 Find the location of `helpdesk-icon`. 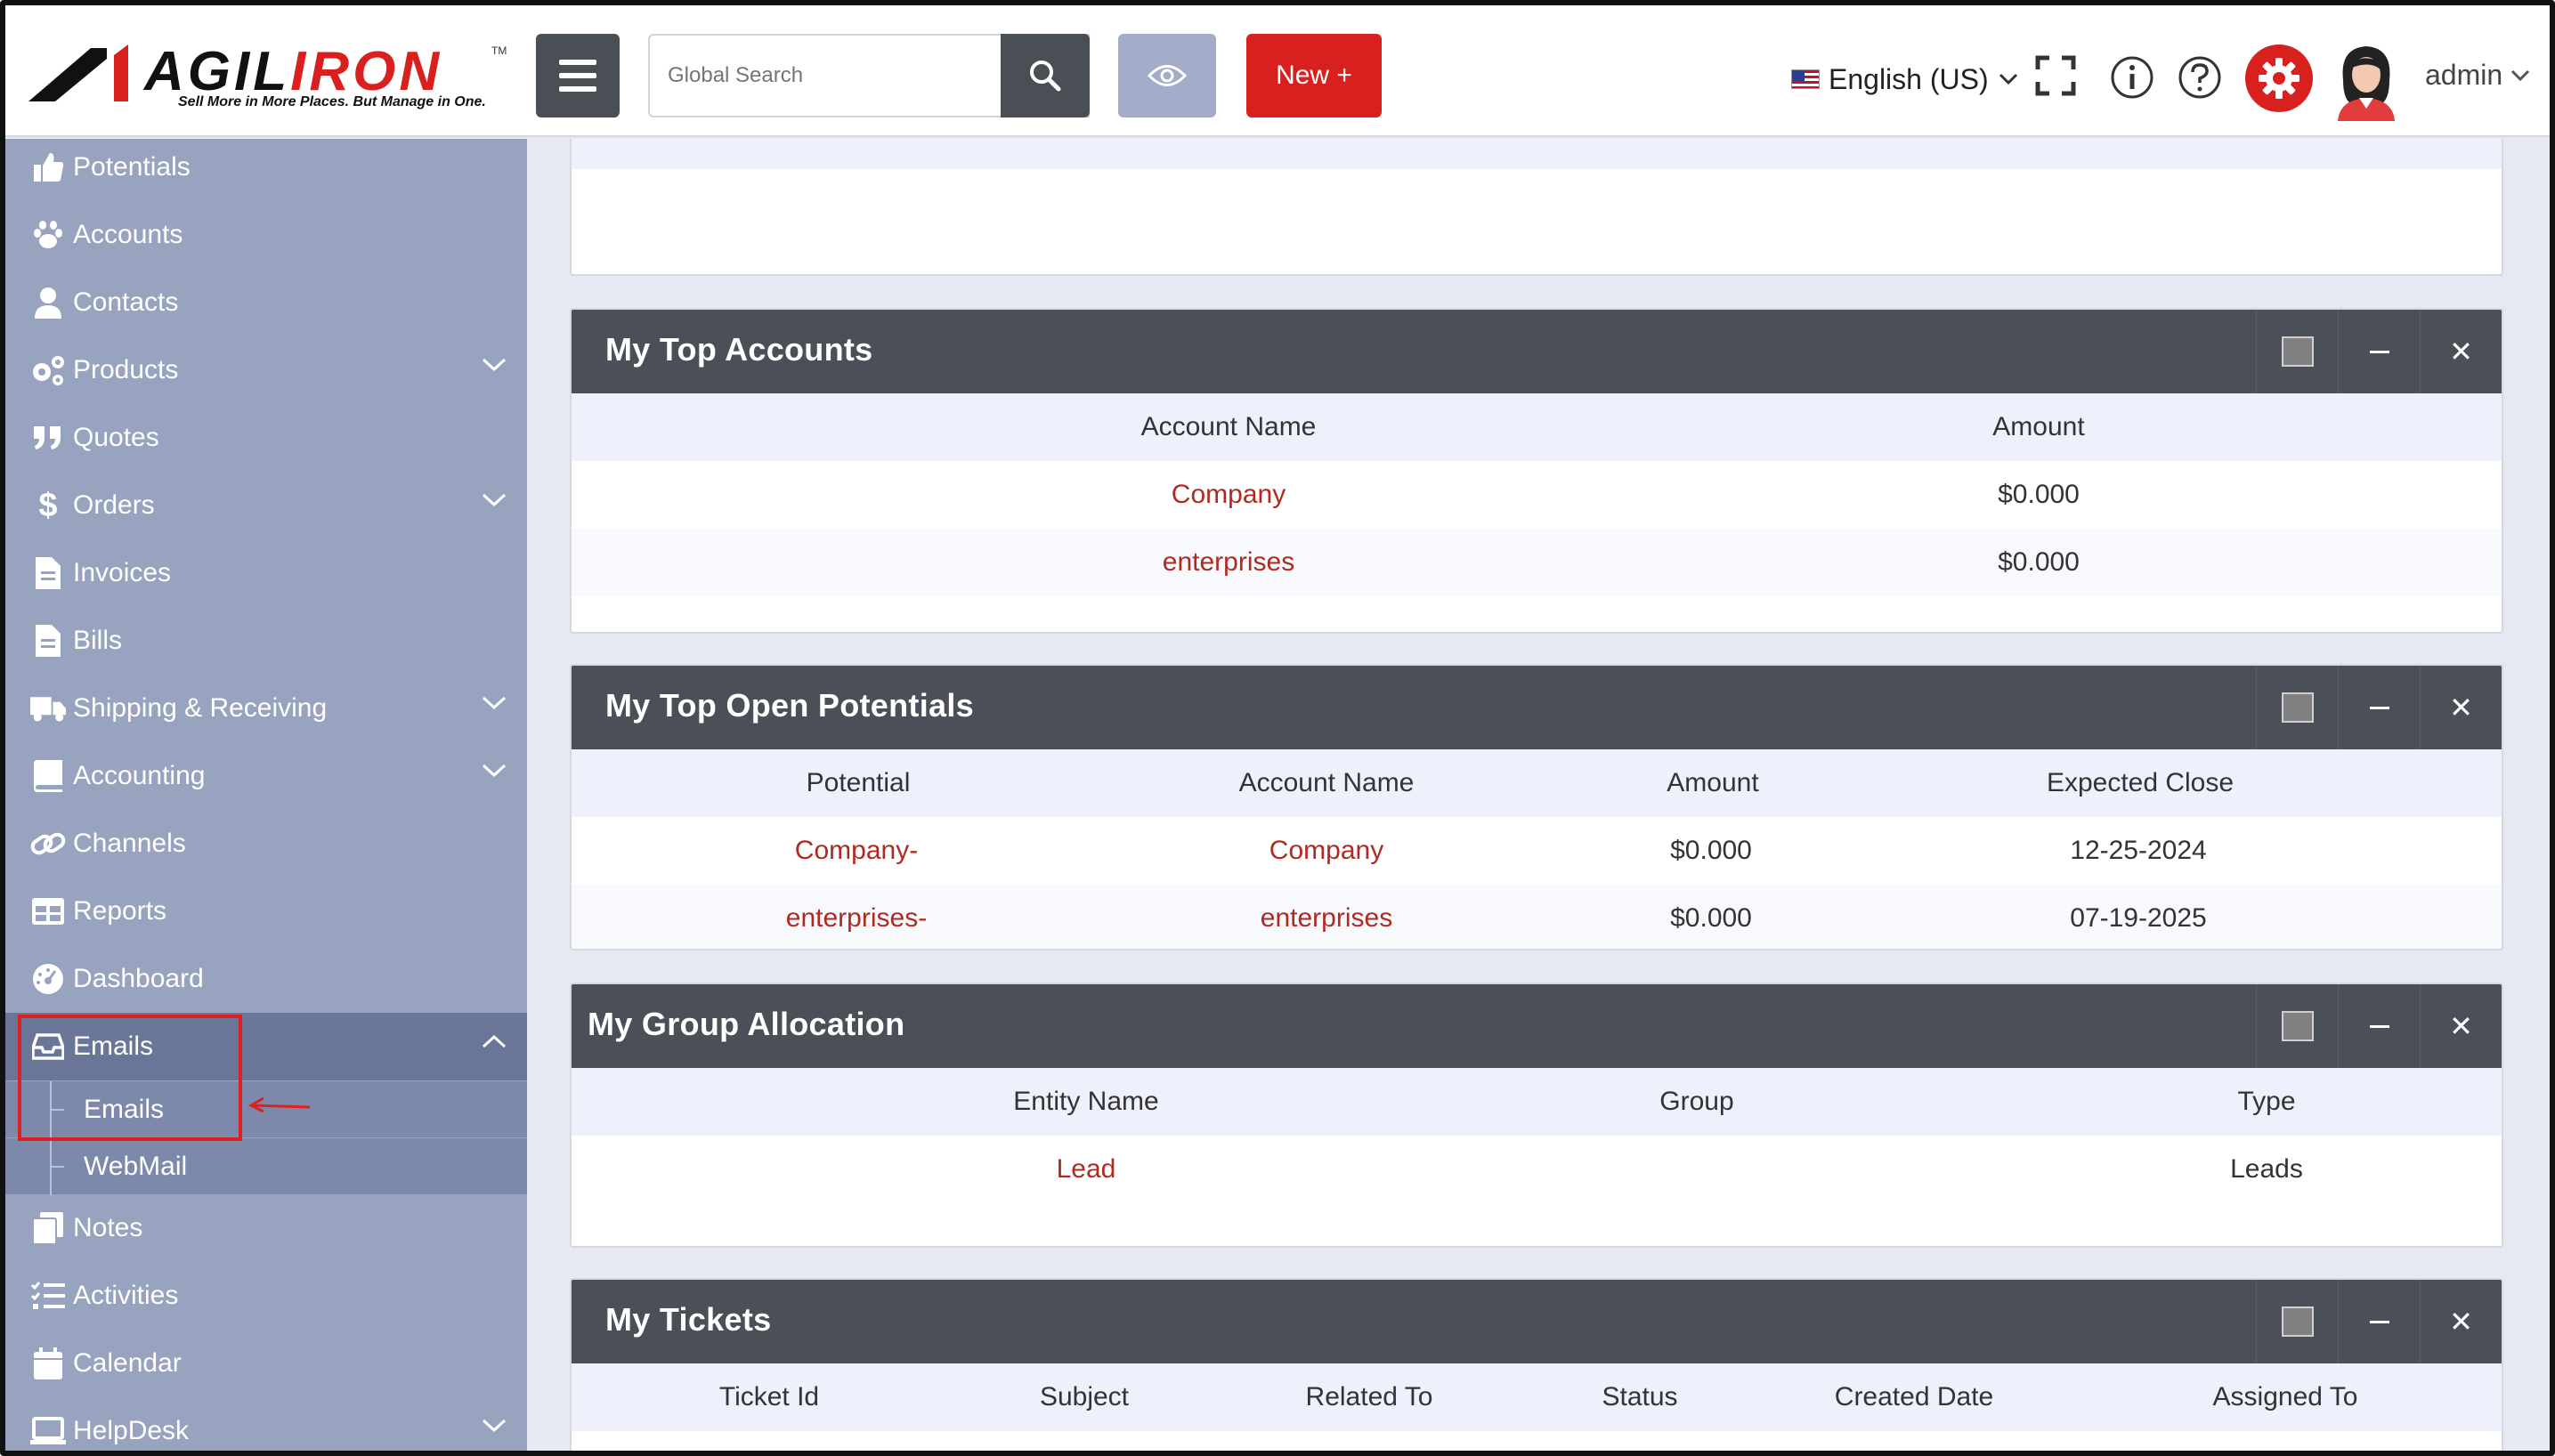

helpdesk-icon is located at coordinates (48, 1431).